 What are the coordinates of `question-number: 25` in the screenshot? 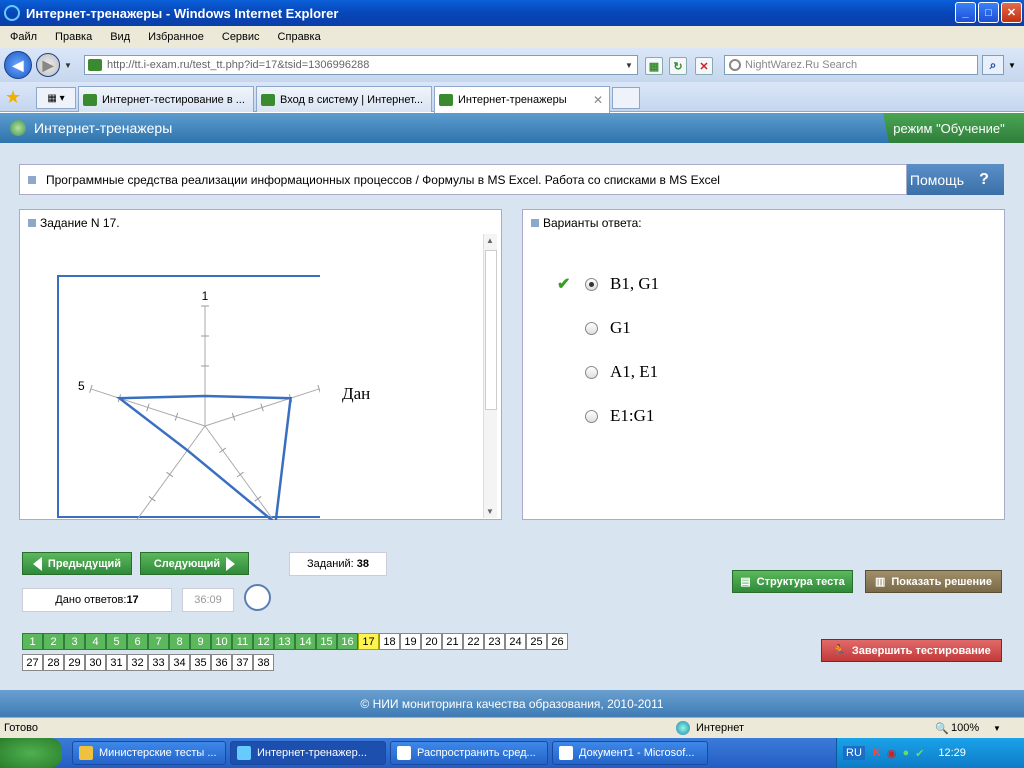 It's located at (536, 641).